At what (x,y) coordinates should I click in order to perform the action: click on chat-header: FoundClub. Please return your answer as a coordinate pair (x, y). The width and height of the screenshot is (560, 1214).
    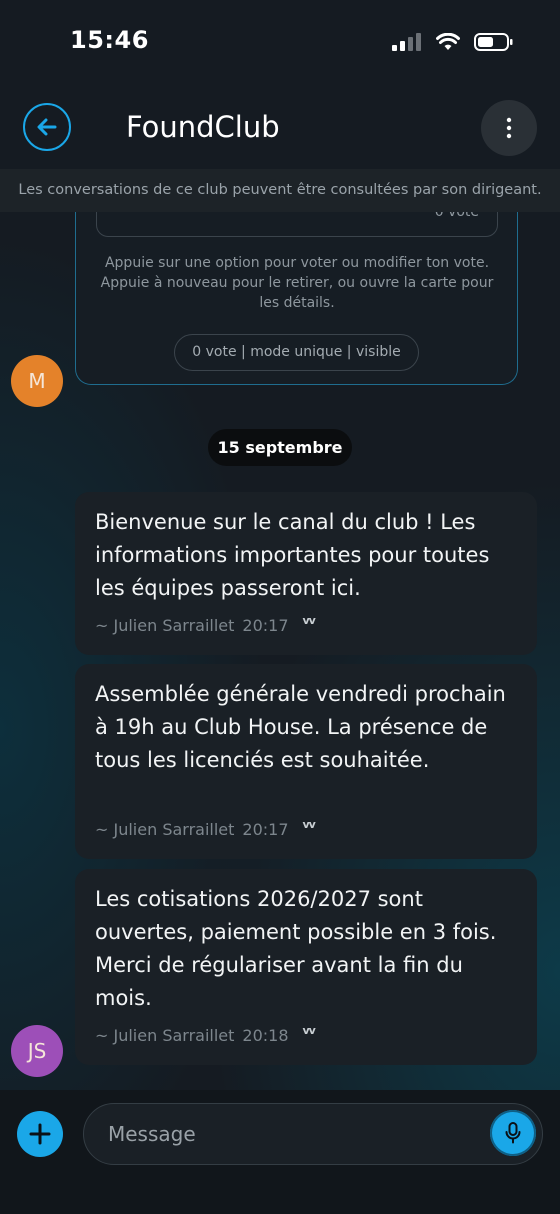
    Looking at the image, I should click on (280, 130).